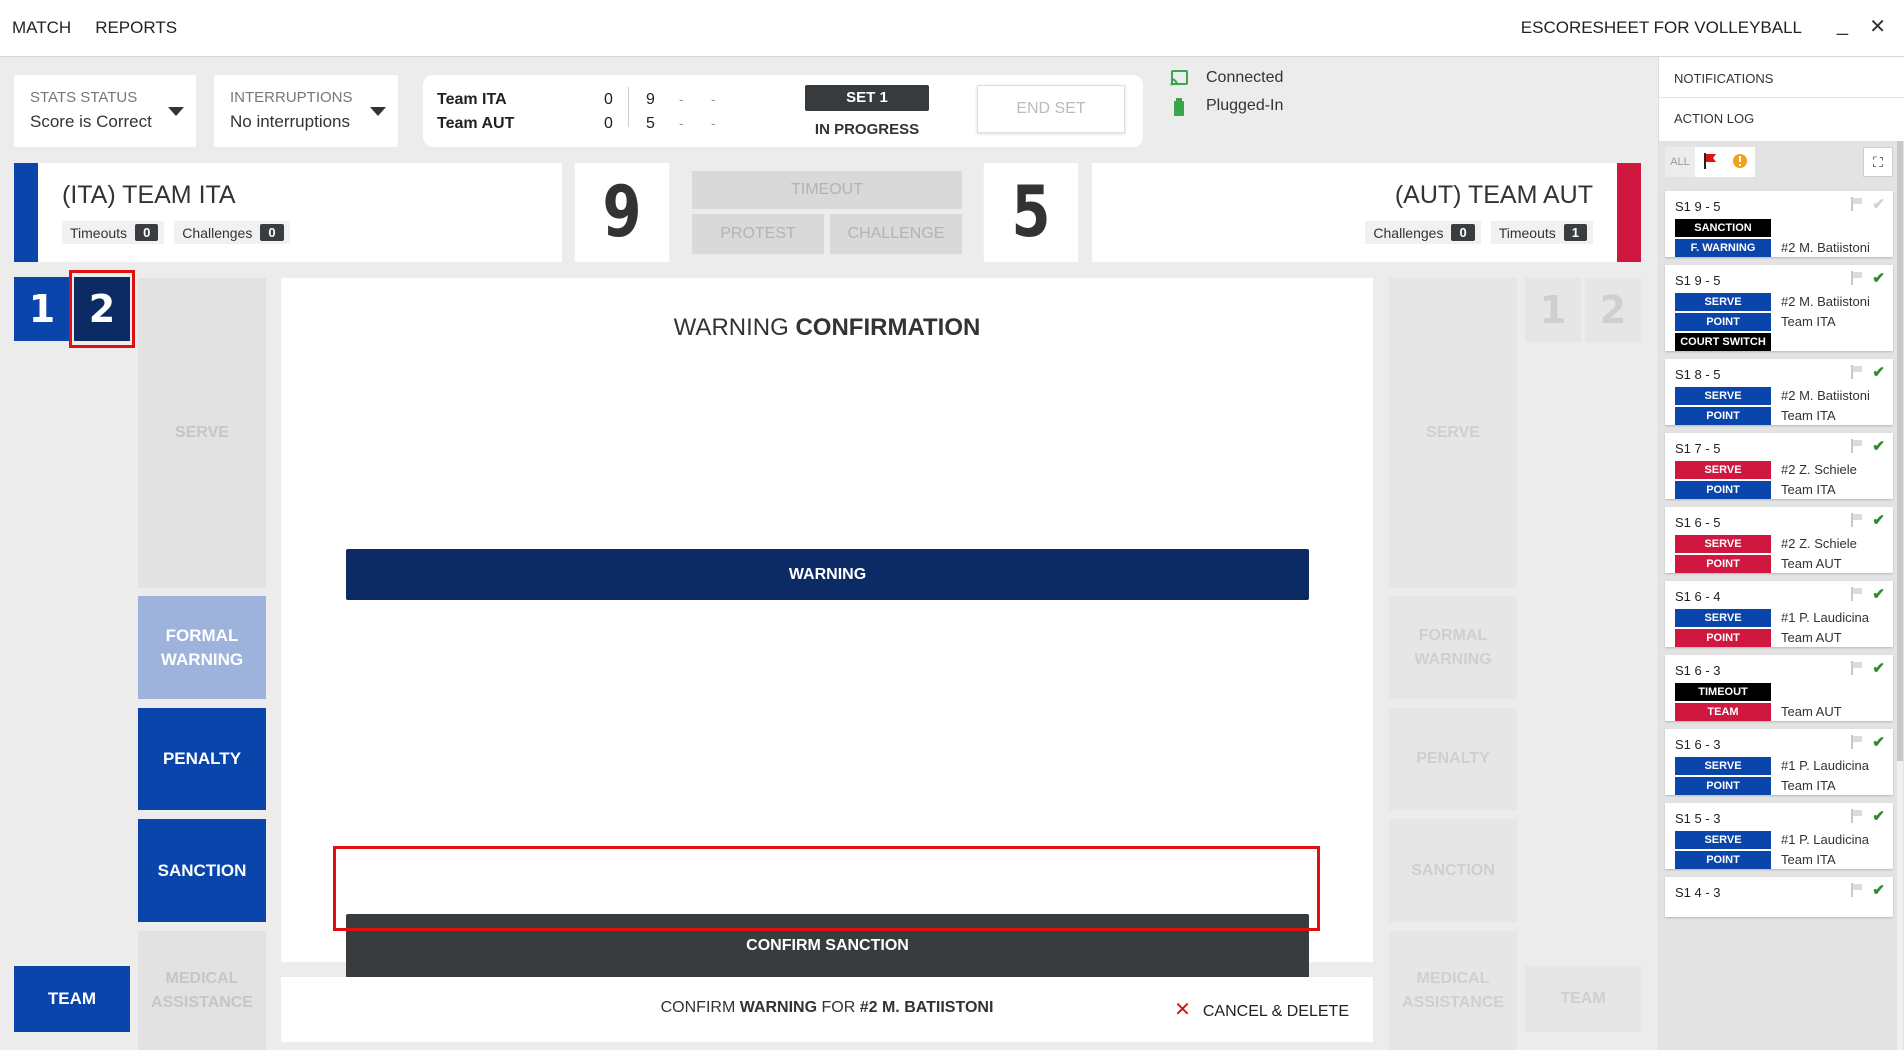 The image size is (1904, 1050). I want to click on end-set-button: END SET, so click(1051, 109).